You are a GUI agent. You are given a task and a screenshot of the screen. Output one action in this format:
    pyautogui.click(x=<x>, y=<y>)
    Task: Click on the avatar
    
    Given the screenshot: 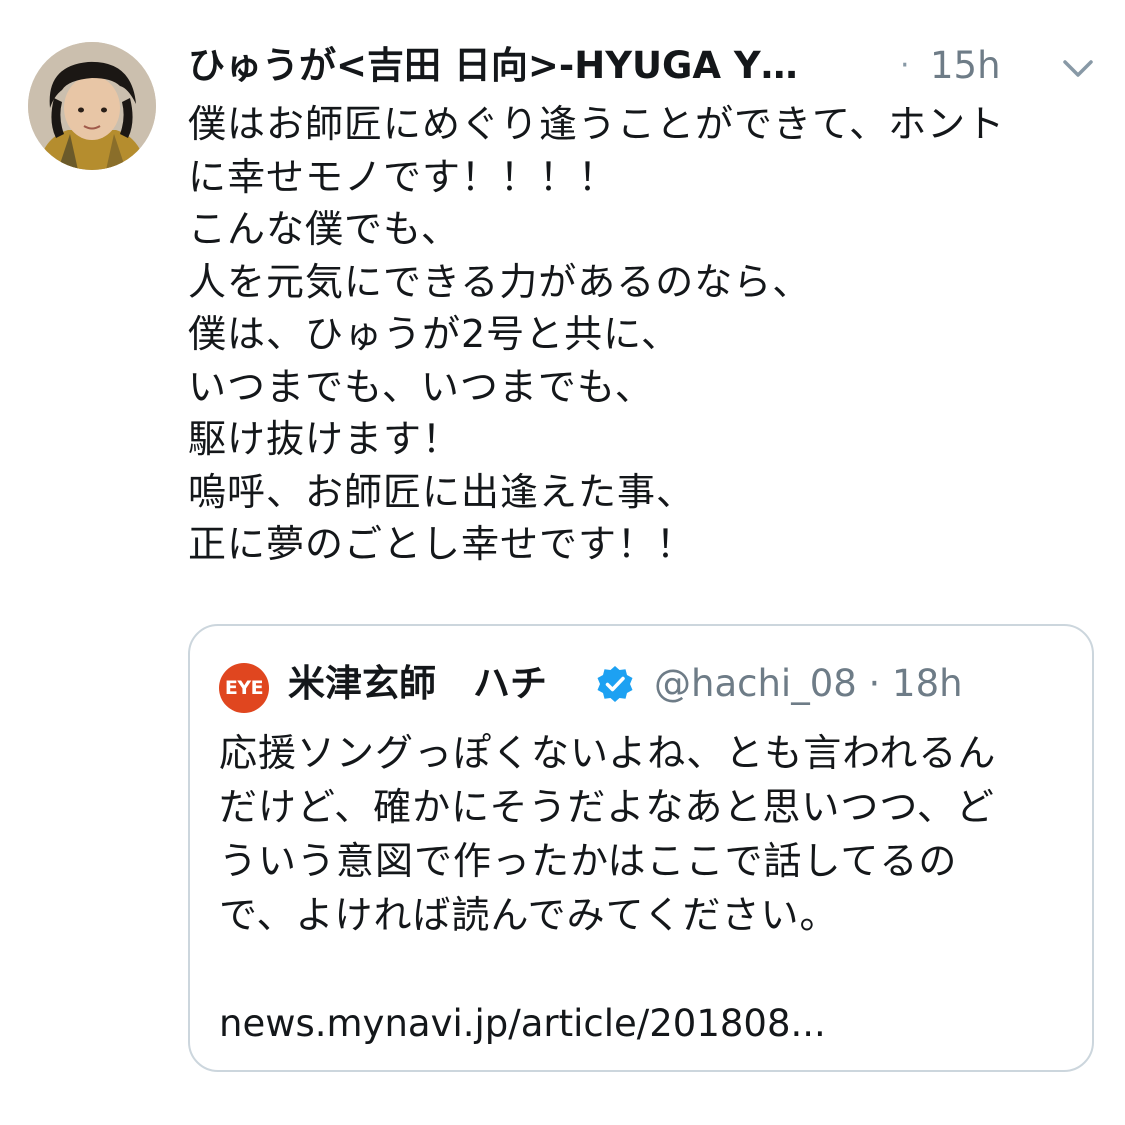 What is the action you would take?
    pyautogui.click(x=92, y=106)
    